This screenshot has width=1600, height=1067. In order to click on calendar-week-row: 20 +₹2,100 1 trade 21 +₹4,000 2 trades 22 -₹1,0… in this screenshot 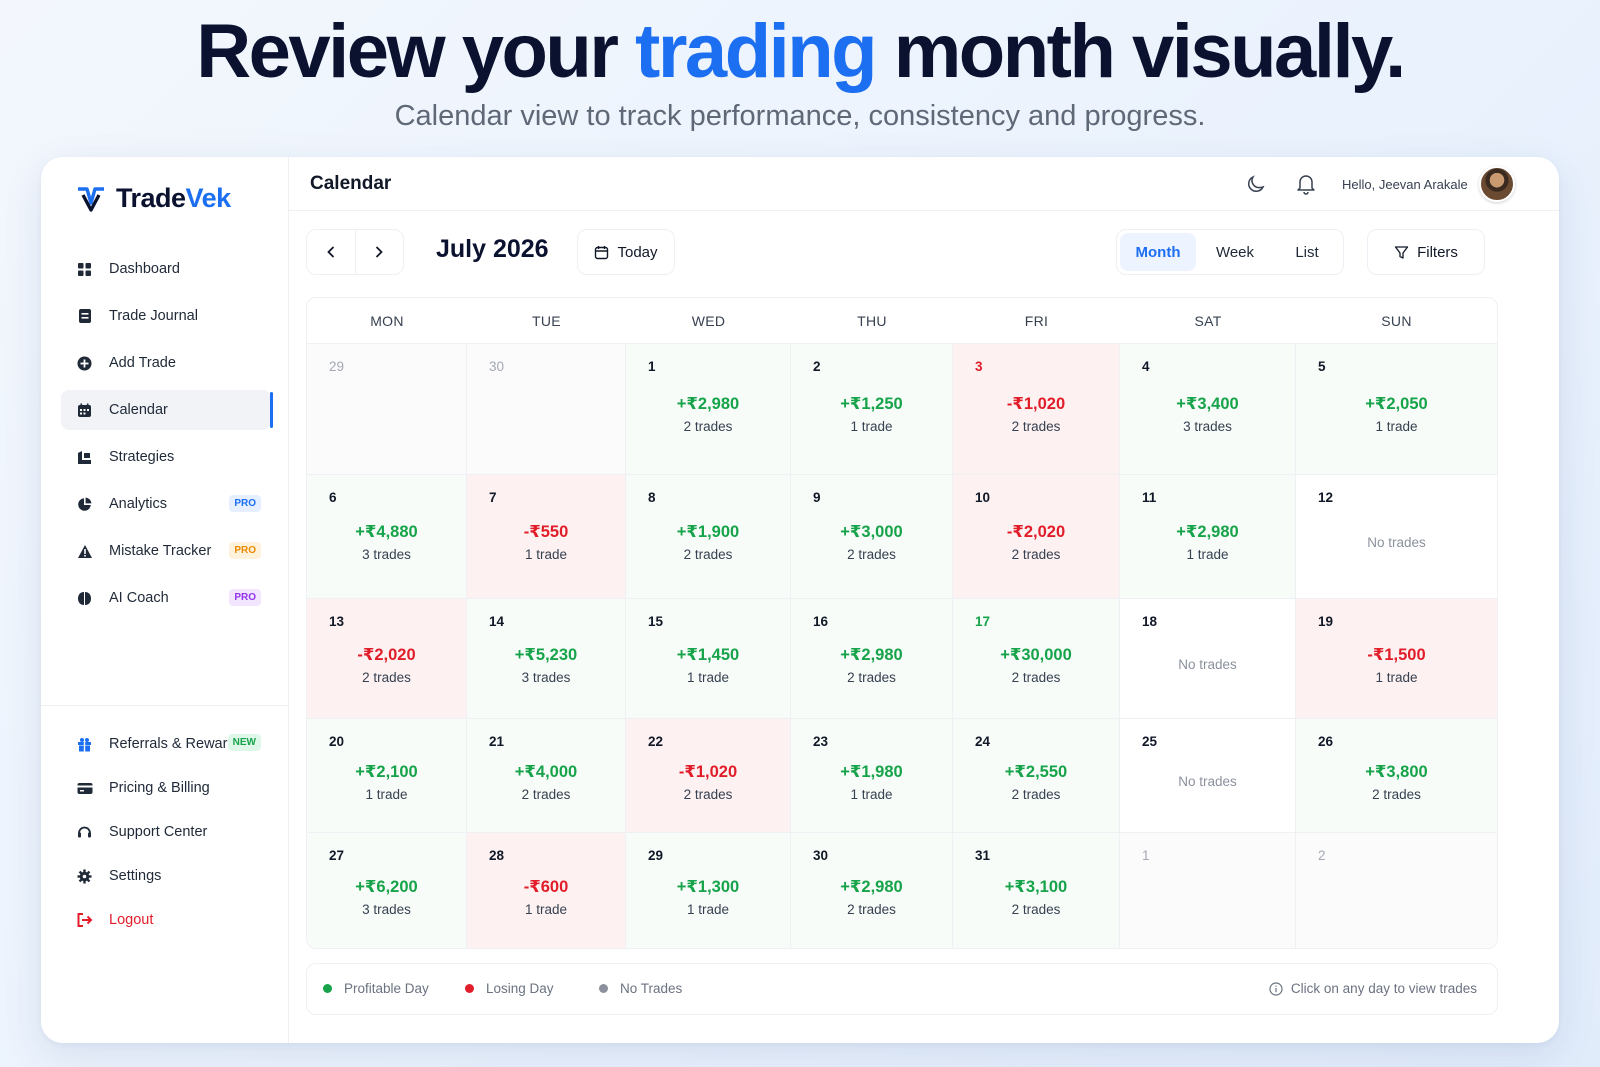, I will do `click(902, 776)`.